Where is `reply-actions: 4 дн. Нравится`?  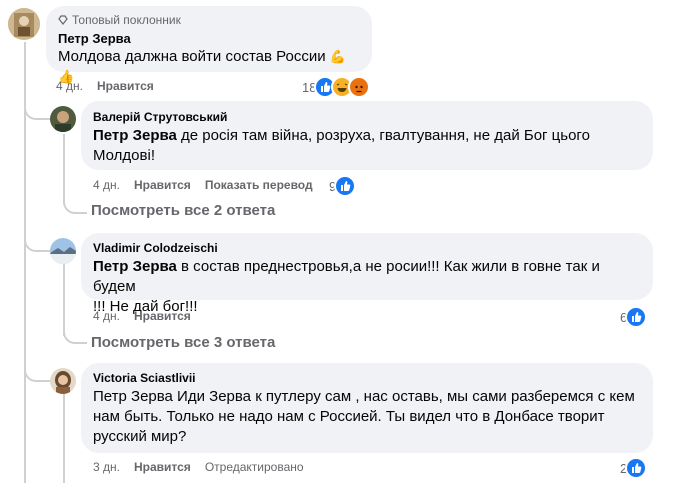 reply-actions: 4 дн. Нравится is located at coordinates (142, 316).